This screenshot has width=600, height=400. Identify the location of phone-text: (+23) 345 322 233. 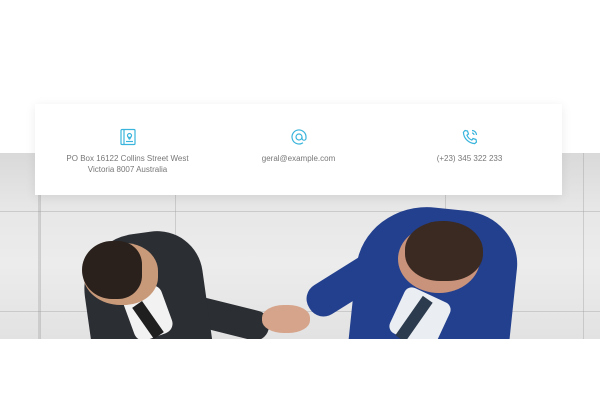
(469, 158).